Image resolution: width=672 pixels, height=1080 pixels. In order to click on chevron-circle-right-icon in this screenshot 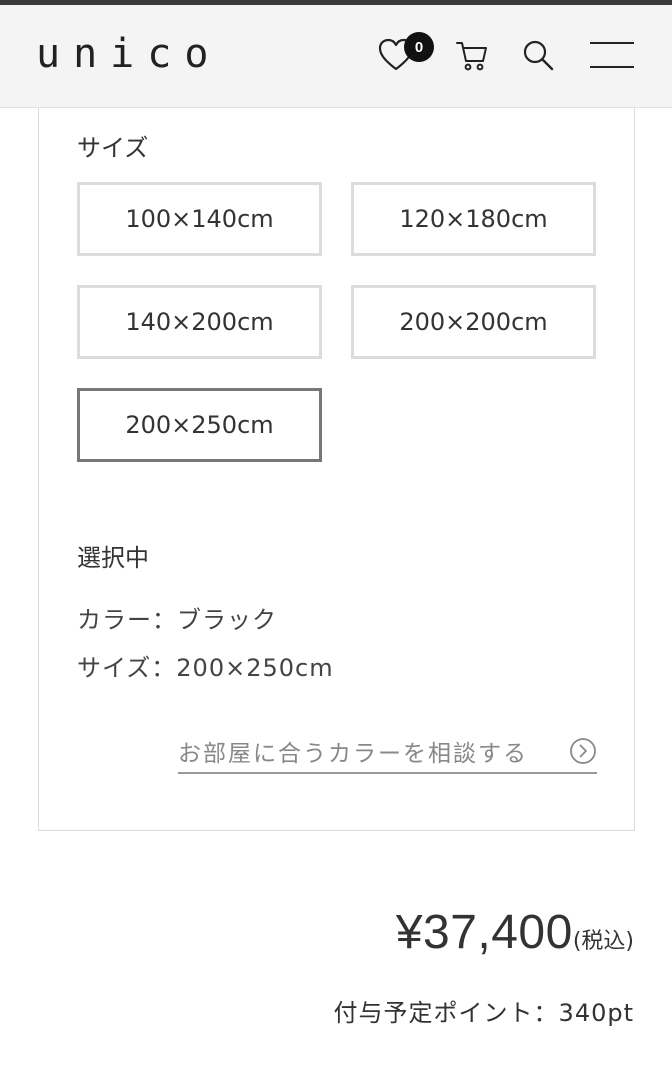, I will do `click(583, 751)`.